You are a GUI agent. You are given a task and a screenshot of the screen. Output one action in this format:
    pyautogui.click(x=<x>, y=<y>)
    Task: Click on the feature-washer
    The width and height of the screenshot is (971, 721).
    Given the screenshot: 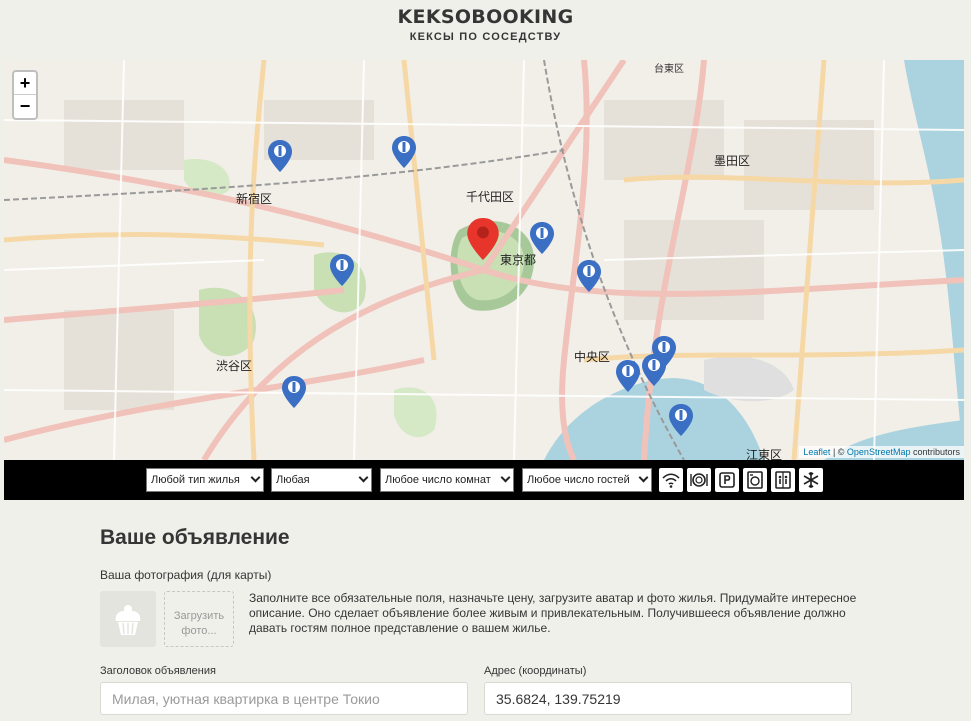 What is the action you would take?
    pyautogui.click(x=755, y=480)
    